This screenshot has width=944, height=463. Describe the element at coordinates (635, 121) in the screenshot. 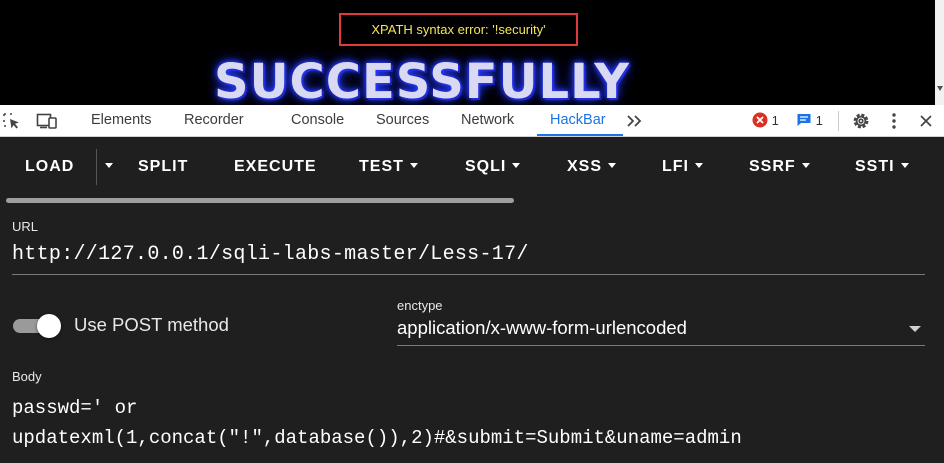

I see `more-tabs-icon` at that location.